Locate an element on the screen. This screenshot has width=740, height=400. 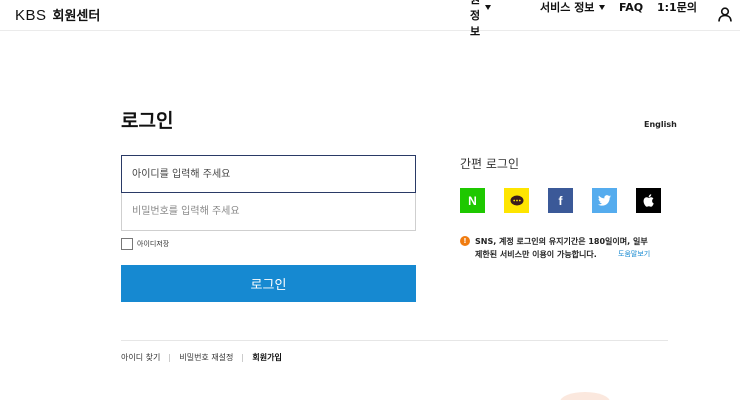
kbs-logo: KBS is located at coordinates (31, 15).